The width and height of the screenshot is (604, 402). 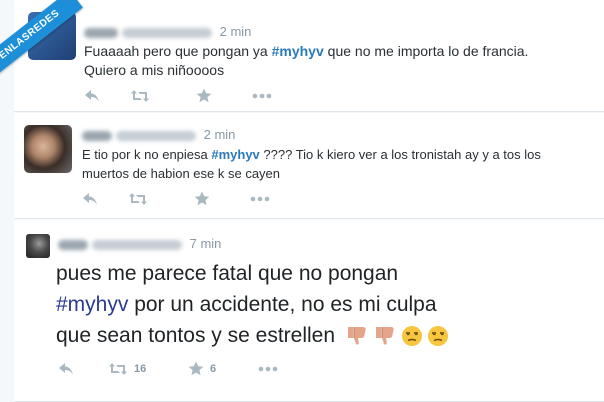 What do you see at coordinates (148, 369) in the screenshot?
I see `retweet-button: 16` at bounding box center [148, 369].